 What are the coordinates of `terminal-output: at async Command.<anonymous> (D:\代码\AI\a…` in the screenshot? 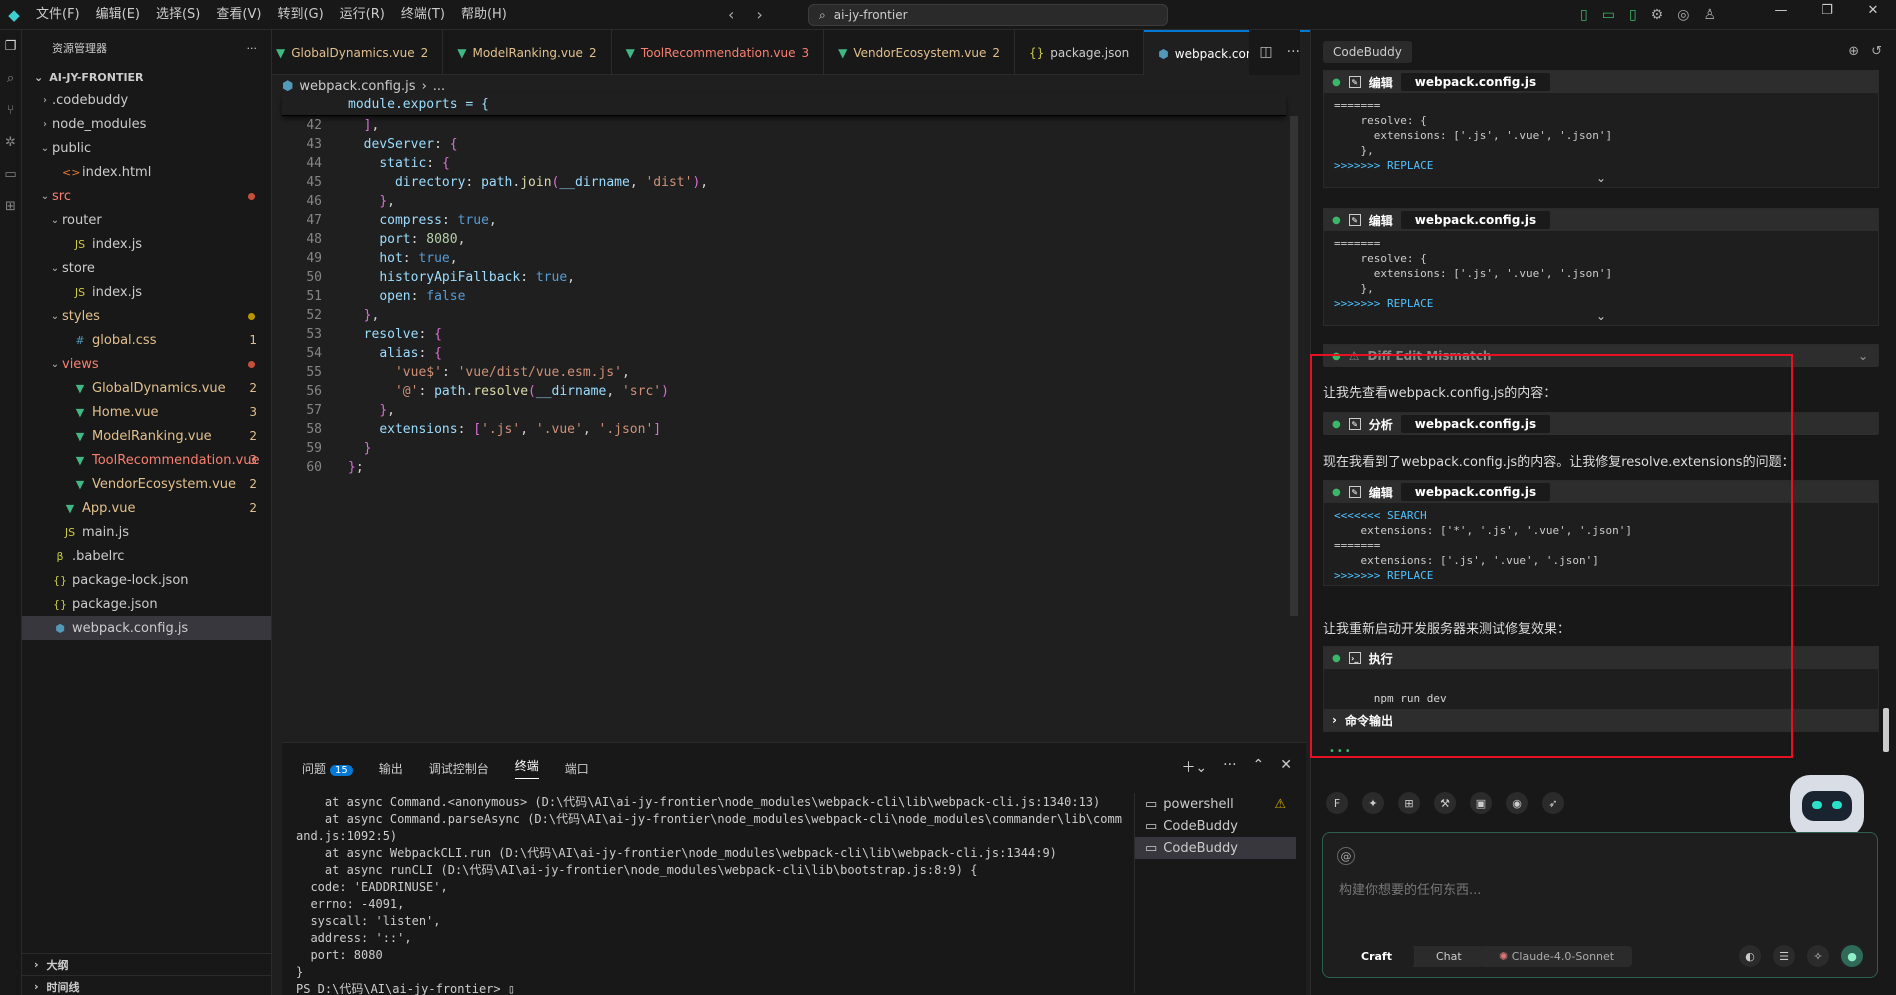 It's located at (711, 894).